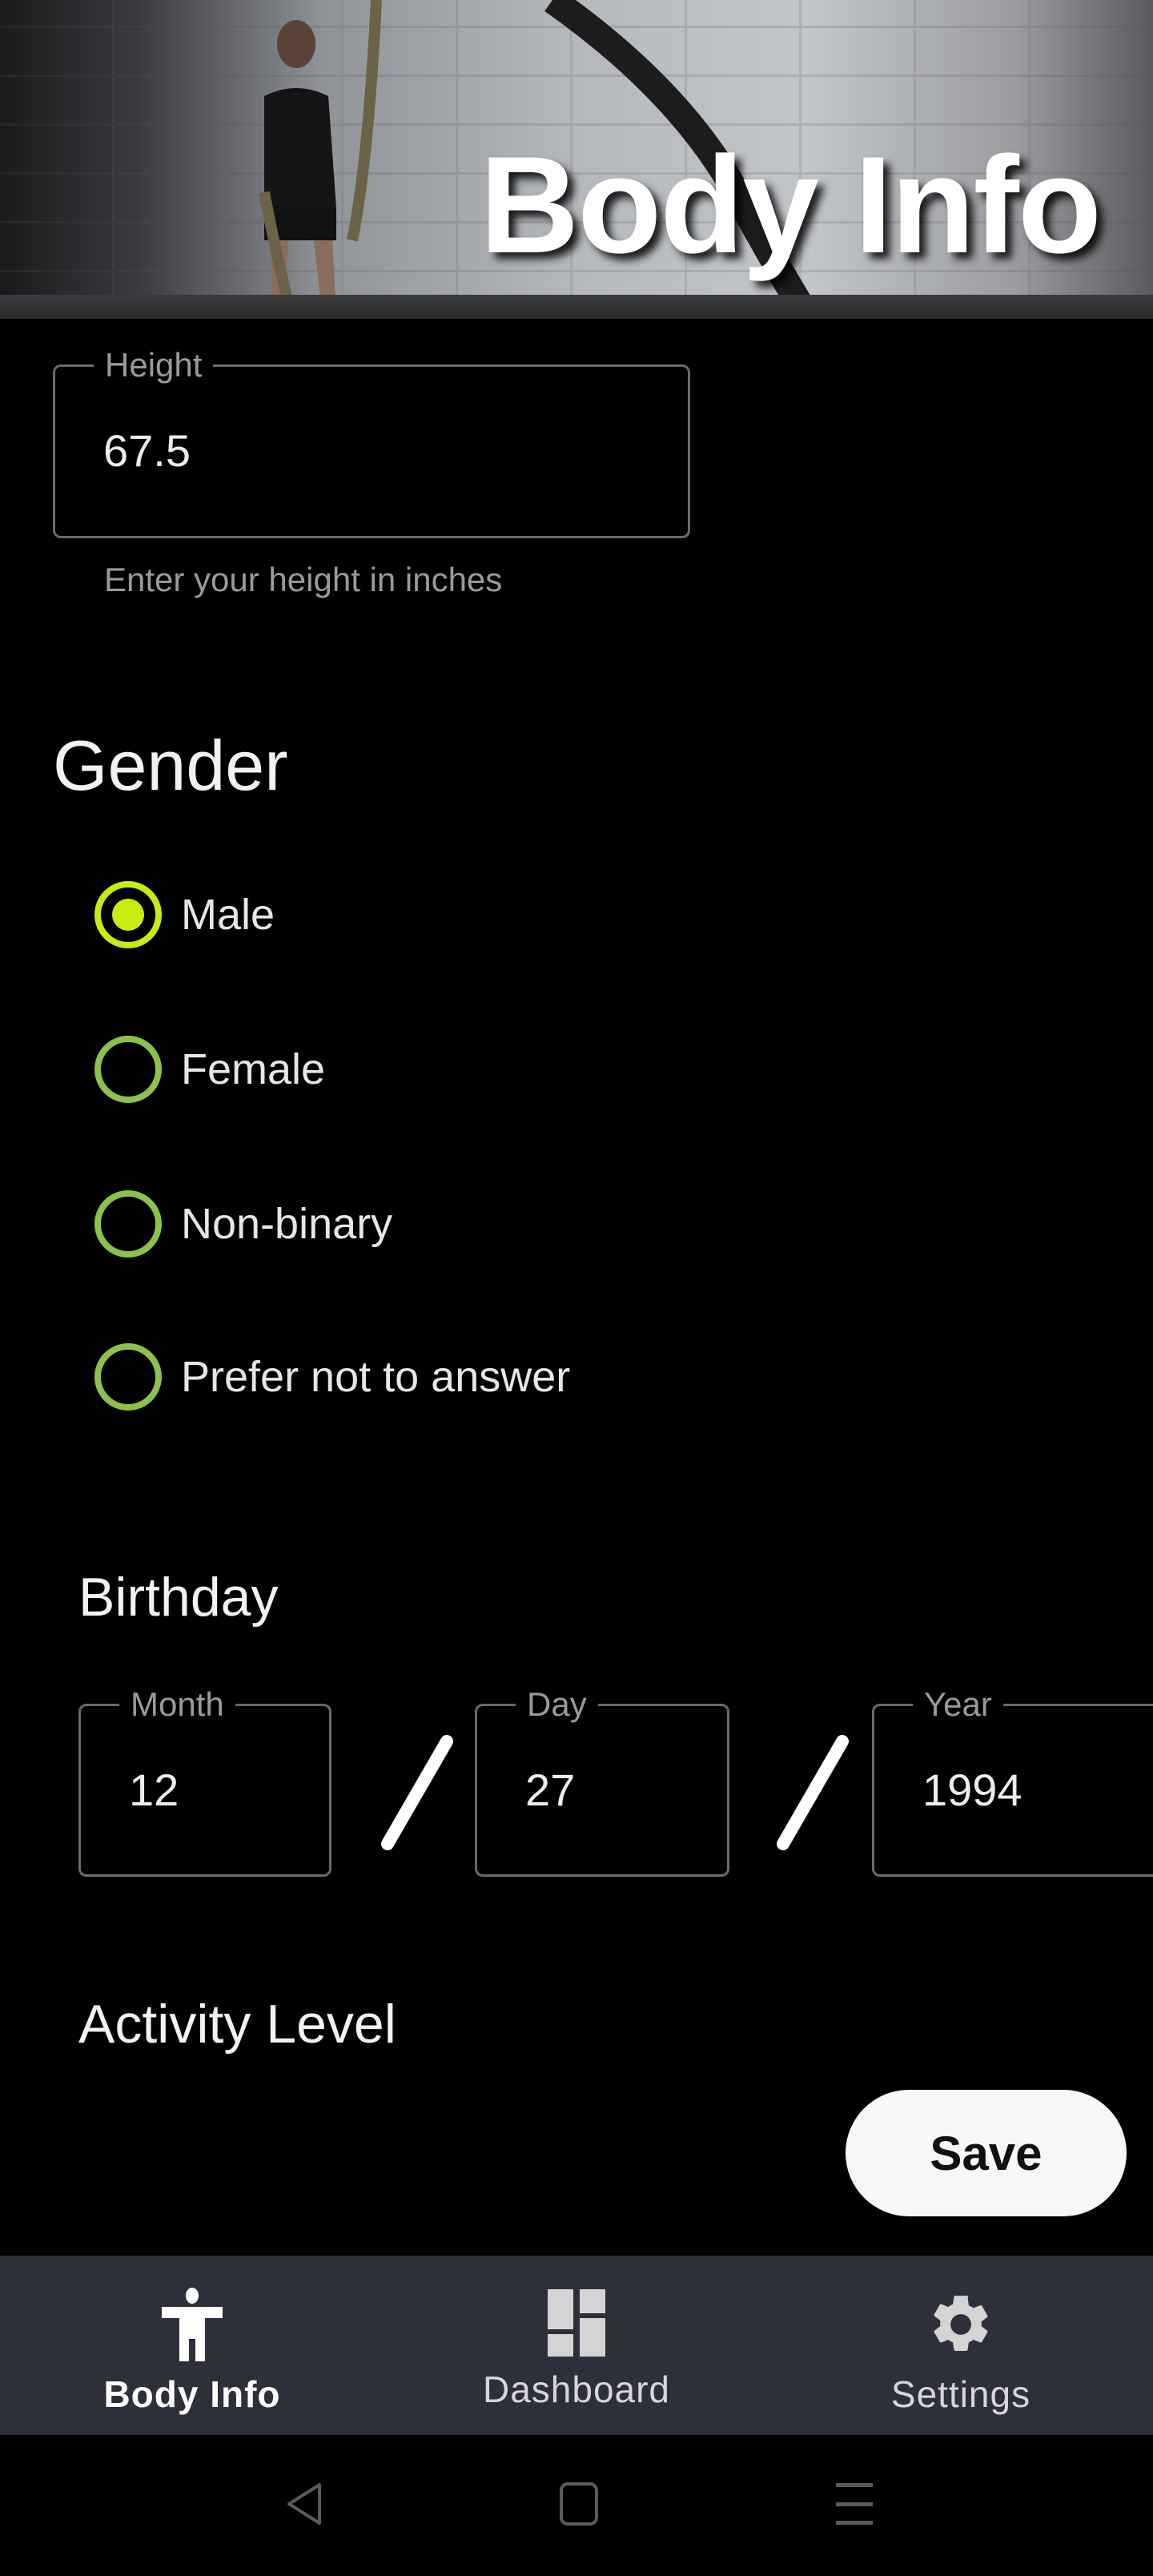 This screenshot has width=1153, height=2576. Describe the element at coordinates (791, 205) in the screenshot. I see `page-title: Body Info` at that location.